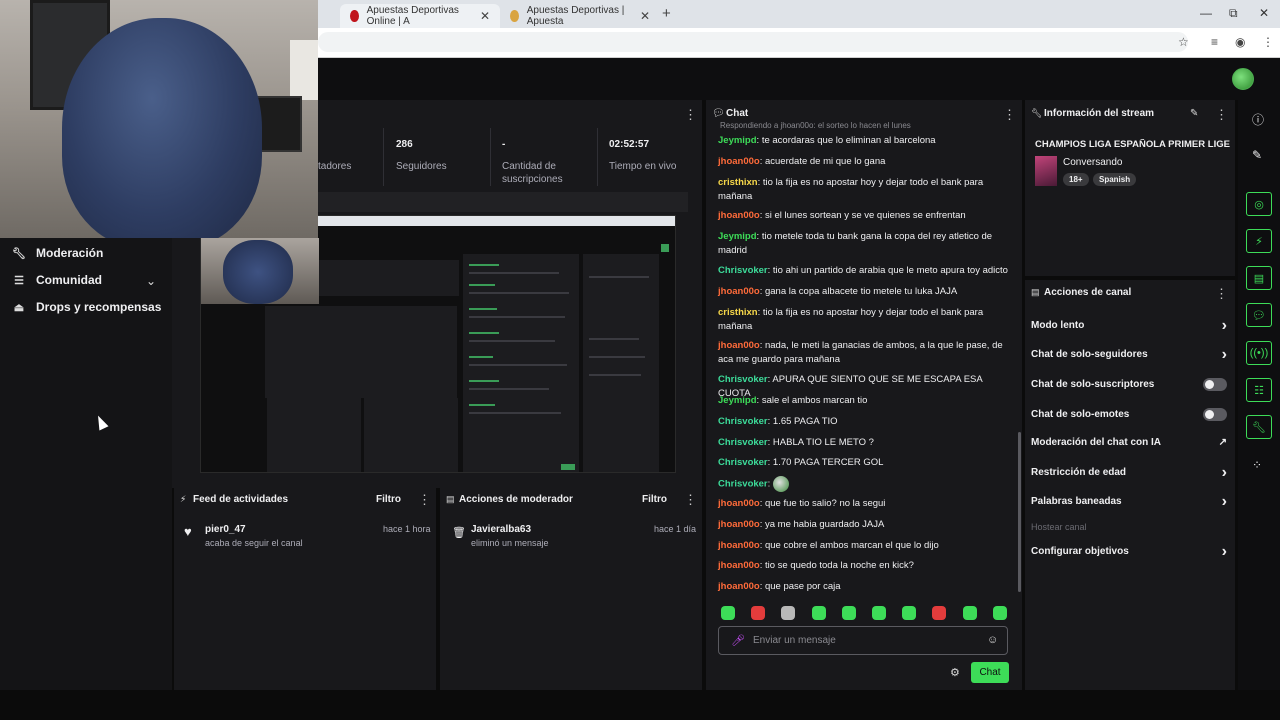 The width and height of the screenshot is (1280, 720). What do you see at coordinates (151, 281) in the screenshot?
I see `chevron-down-icon: ⌄` at bounding box center [151, 281].